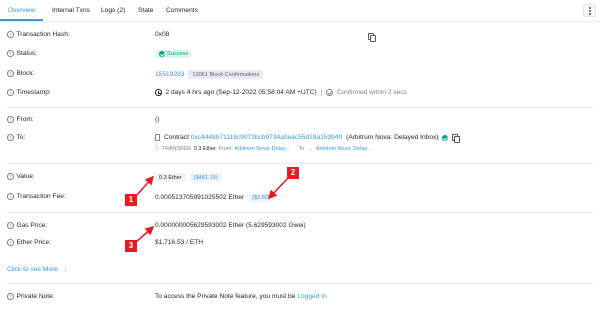 This screenshot has width=600, height=313. I want to click on annotation-arrows, so click(212, 209).